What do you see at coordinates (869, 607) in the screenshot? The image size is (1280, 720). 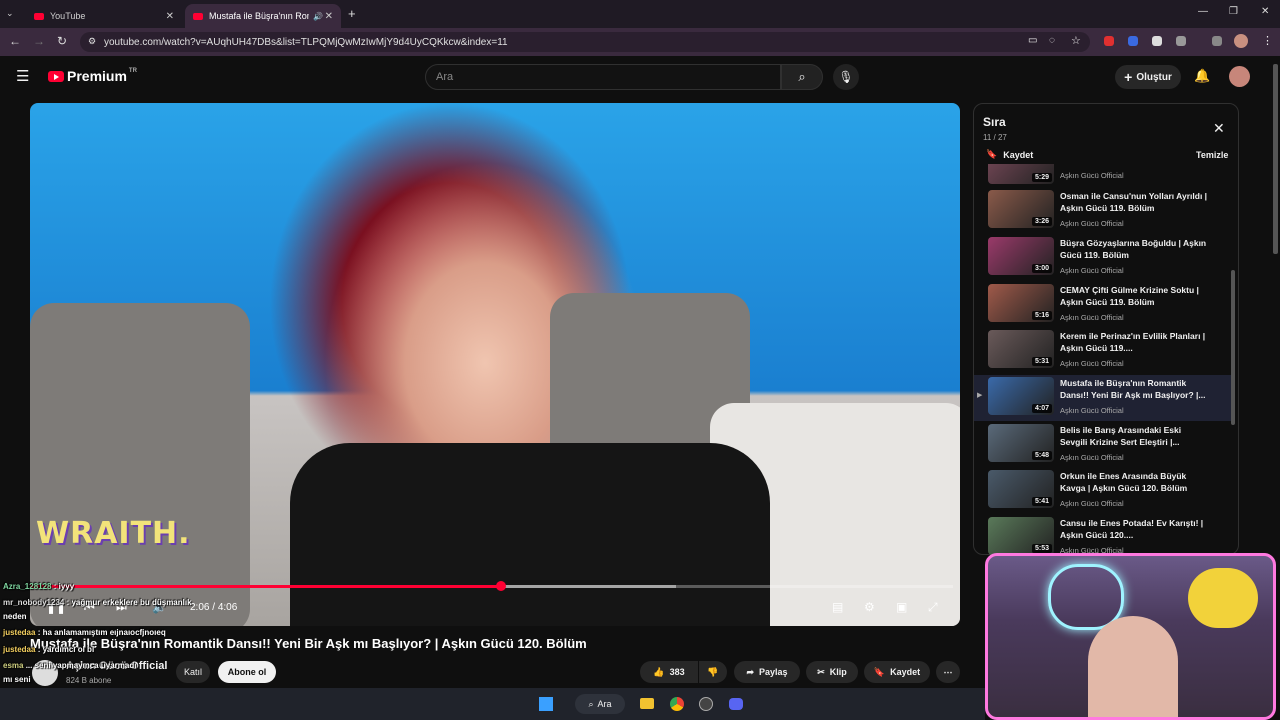 I see `settings-gear-icon: ⚙` at bounding box center [869, 607].